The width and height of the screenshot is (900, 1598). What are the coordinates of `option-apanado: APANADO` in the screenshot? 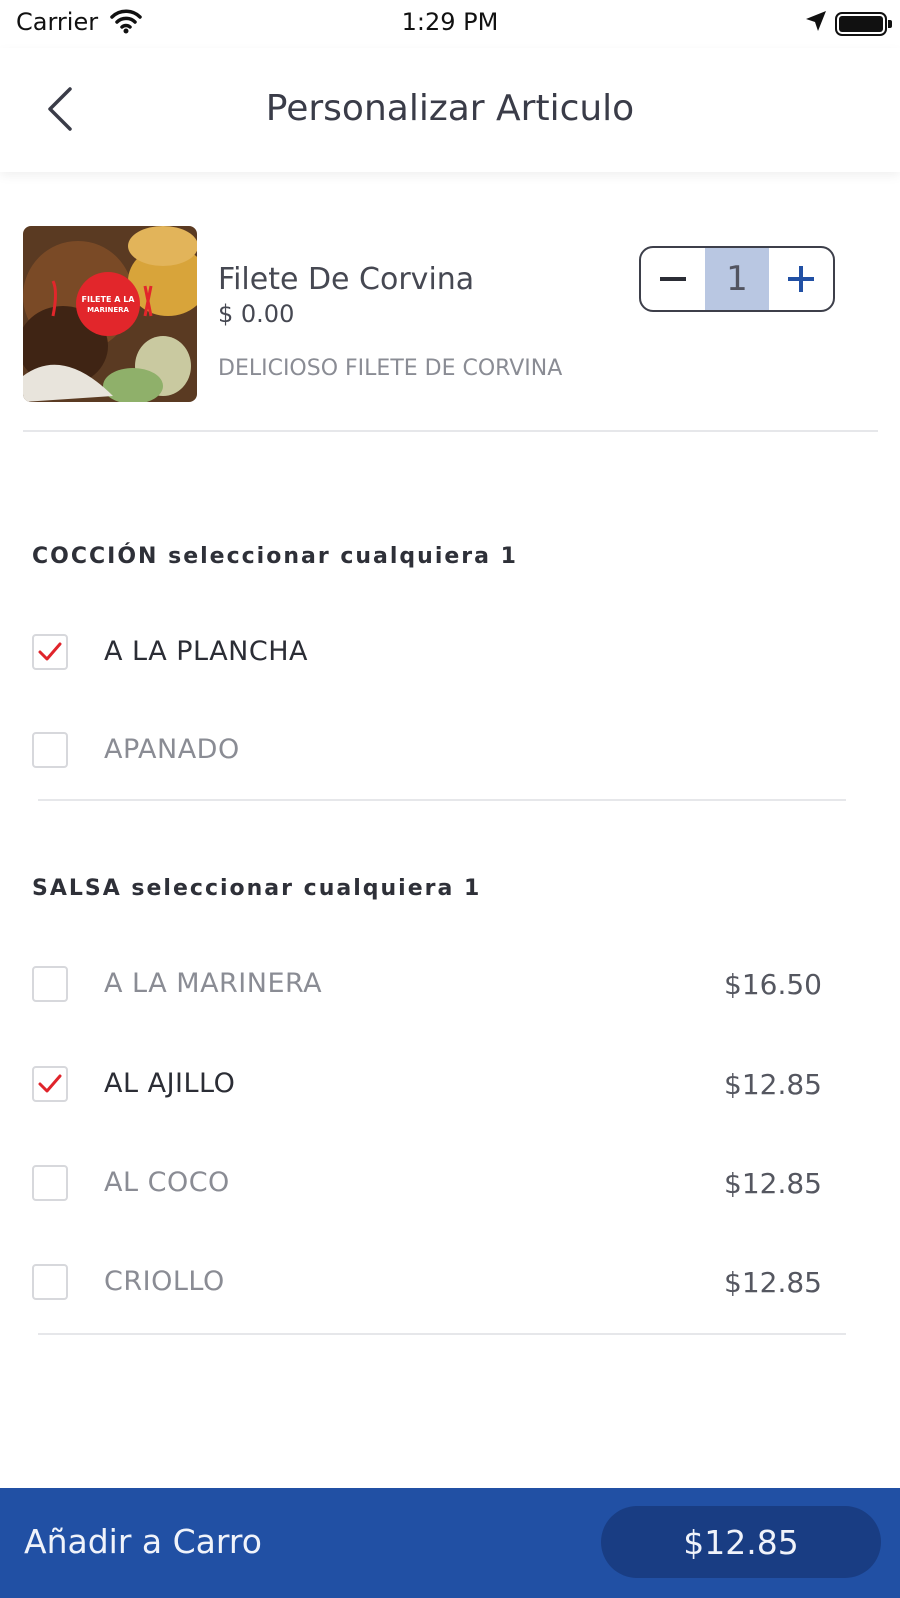 It's located at (427, 750).